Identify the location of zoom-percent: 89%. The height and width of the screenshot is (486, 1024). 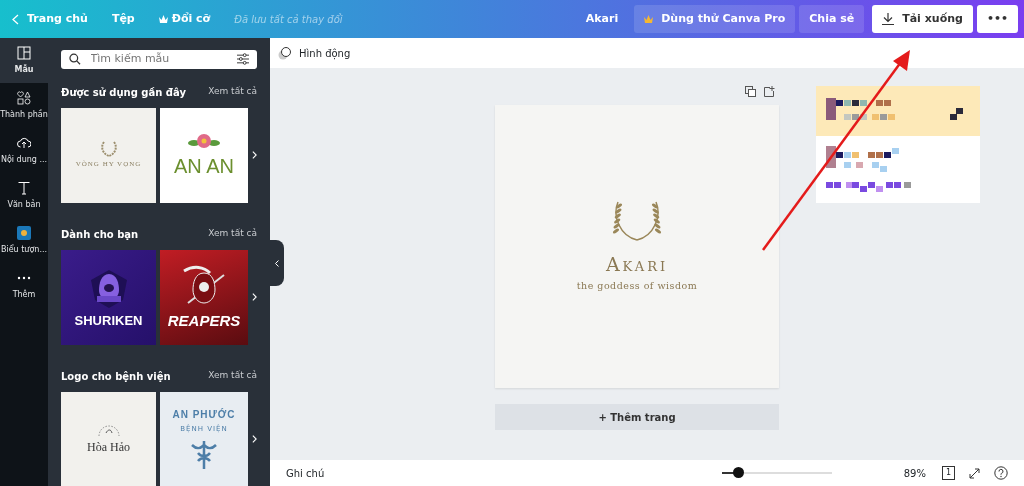
(914, 473).